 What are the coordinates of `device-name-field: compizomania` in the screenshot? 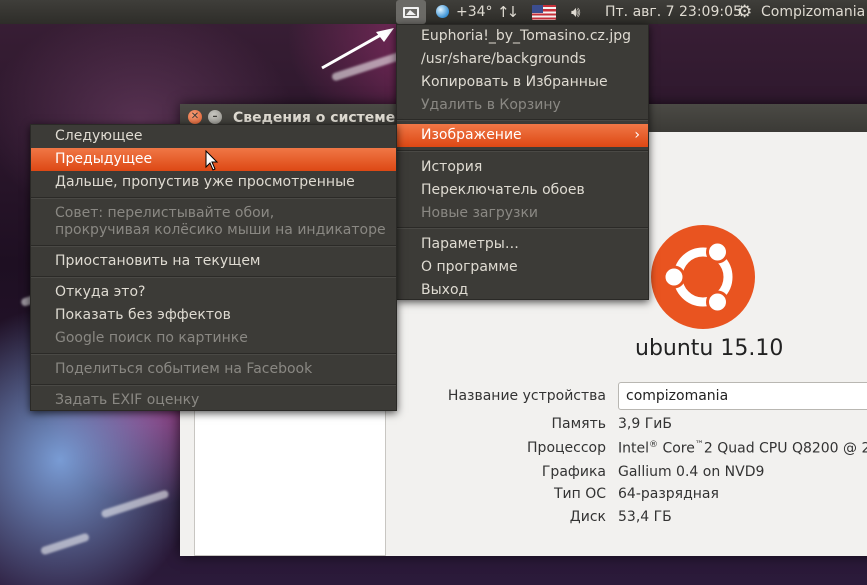 It's located at (742, 396).